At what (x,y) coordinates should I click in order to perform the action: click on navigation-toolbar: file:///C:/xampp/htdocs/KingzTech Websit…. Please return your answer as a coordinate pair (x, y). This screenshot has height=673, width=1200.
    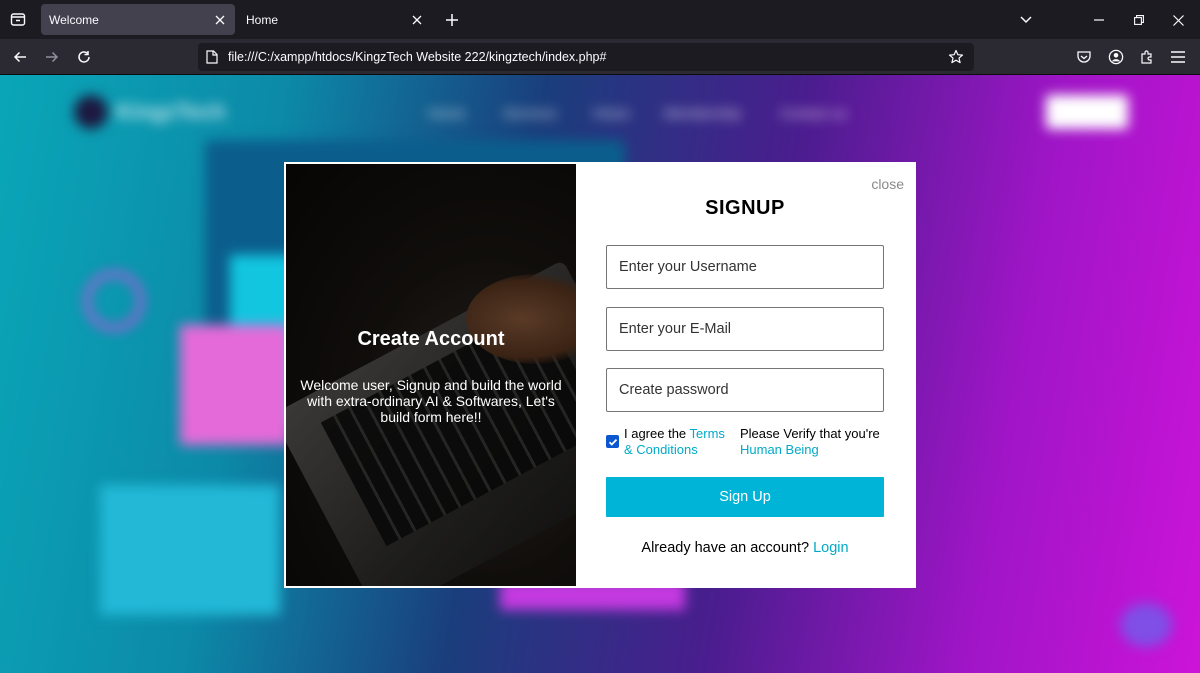
    Looking at the image, I should click on (600, 57).